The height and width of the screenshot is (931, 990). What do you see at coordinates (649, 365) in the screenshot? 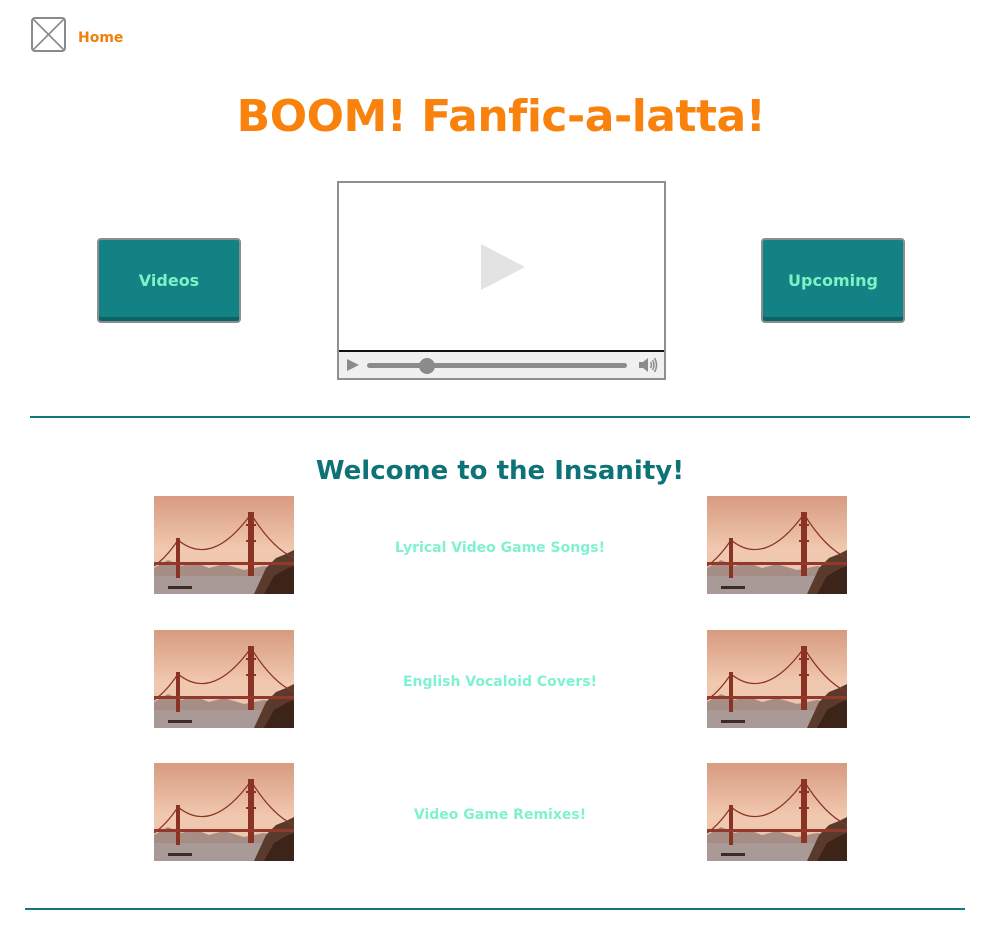
I see `volume-icon` at bounding box center [649, 365].